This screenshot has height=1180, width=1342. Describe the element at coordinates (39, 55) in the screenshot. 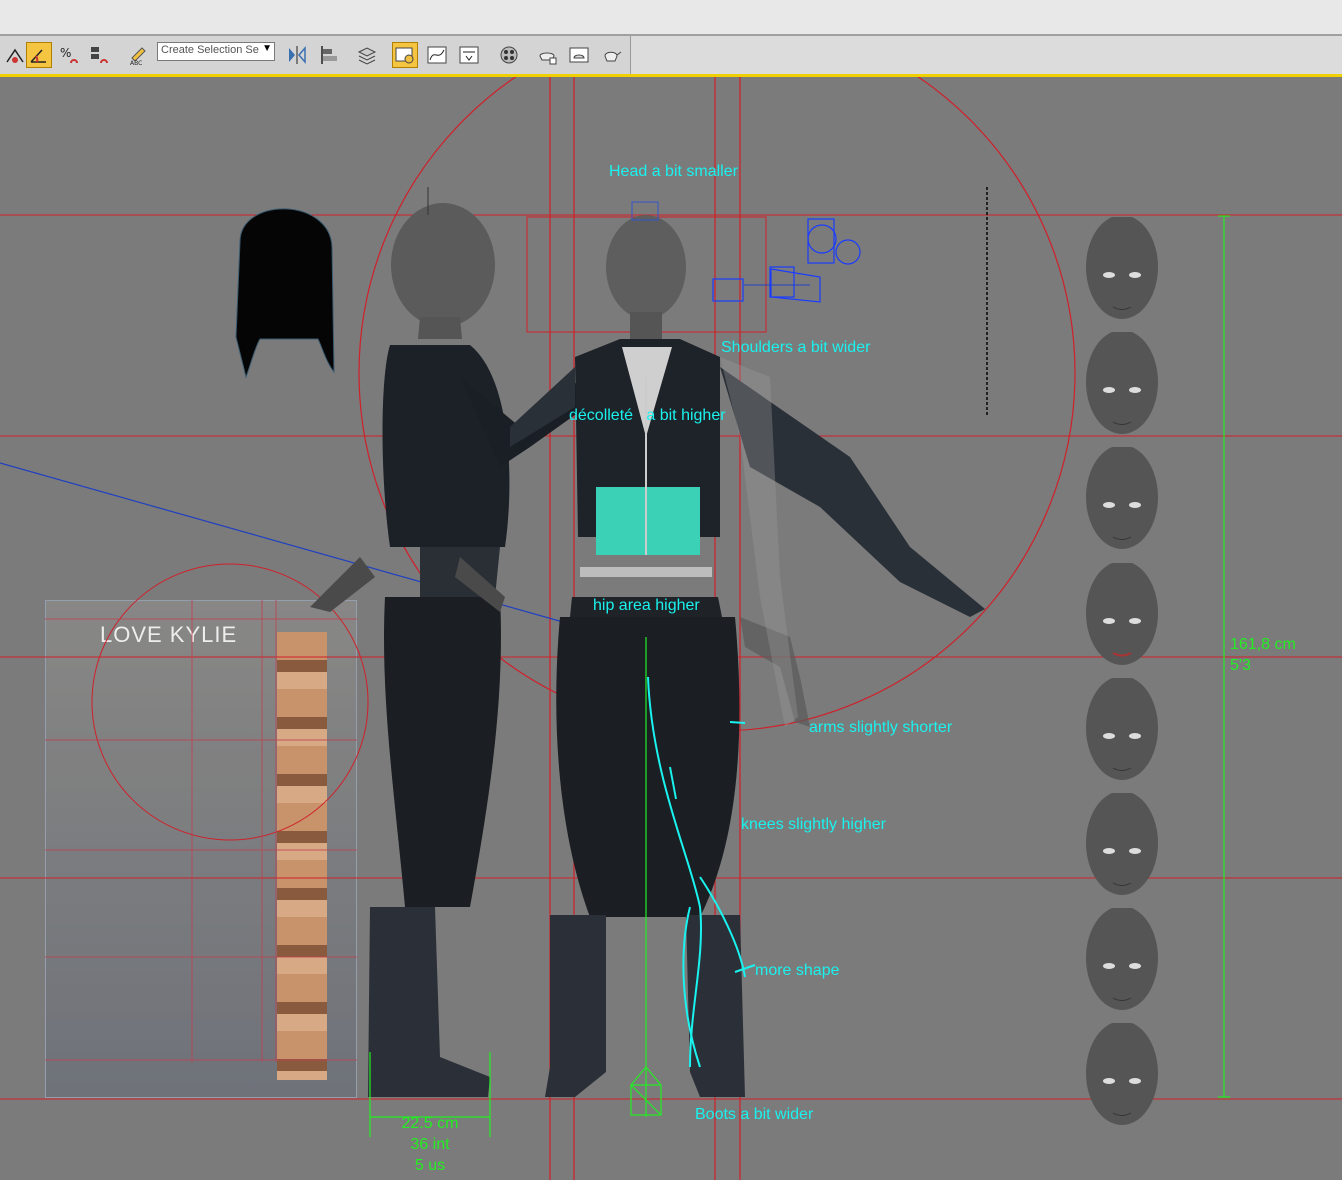

I see `angle-snap-icon` at that location.